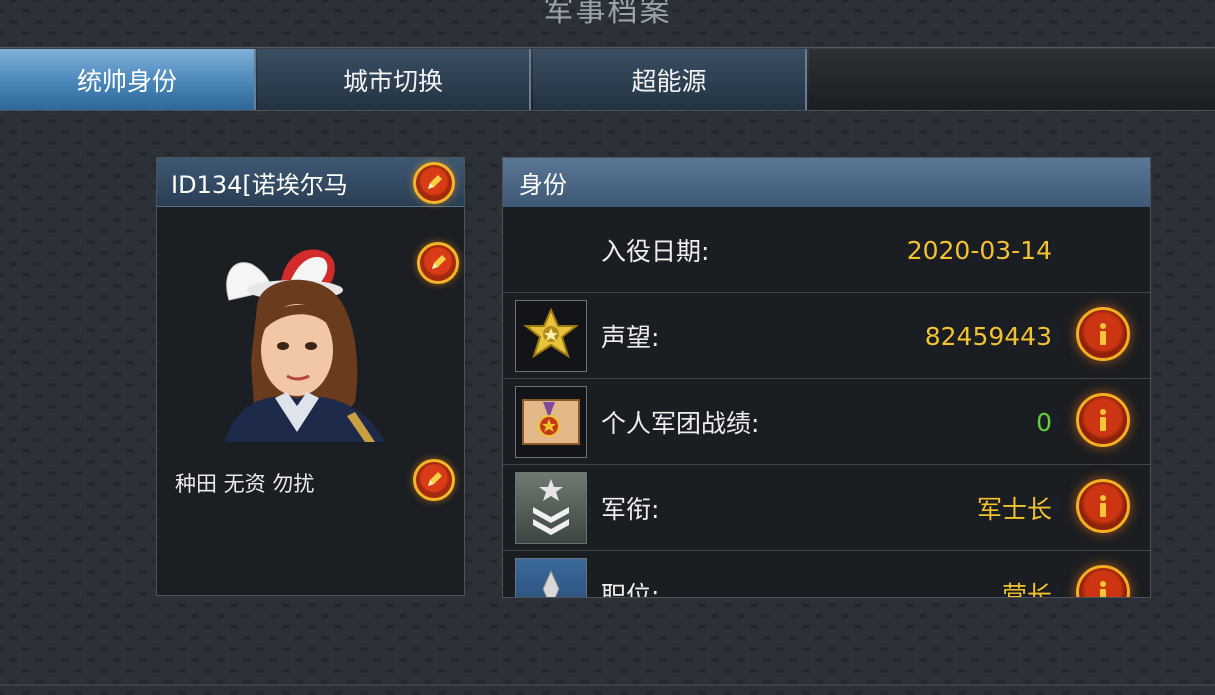 The width and height of the screenshot is (1215, 695). What do you see at coordinates (655, 251) in the screenshot?
I see `enlist-date-label: 入役日期:` at bounding box center [655, 251].